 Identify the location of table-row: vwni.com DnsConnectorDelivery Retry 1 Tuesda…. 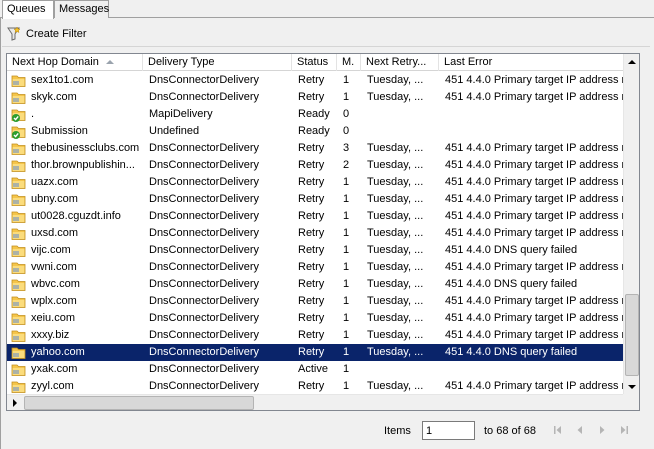
(317, 267).